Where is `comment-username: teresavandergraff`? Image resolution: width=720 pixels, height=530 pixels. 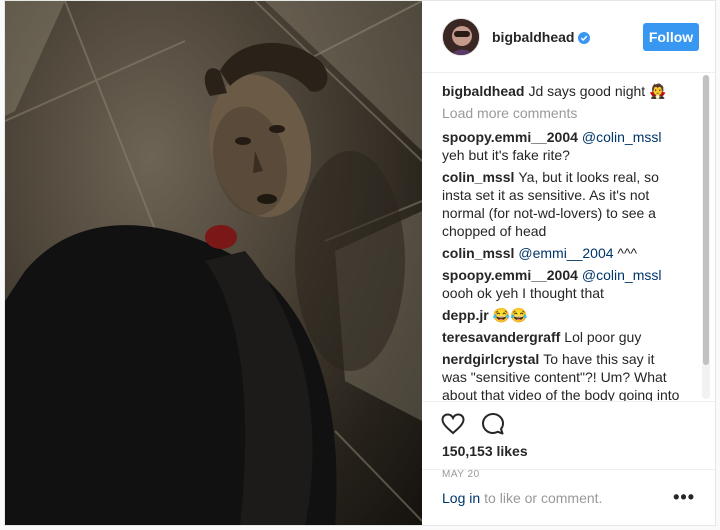 comment-username: teresavandergraff is located at coordinates (501, 337).